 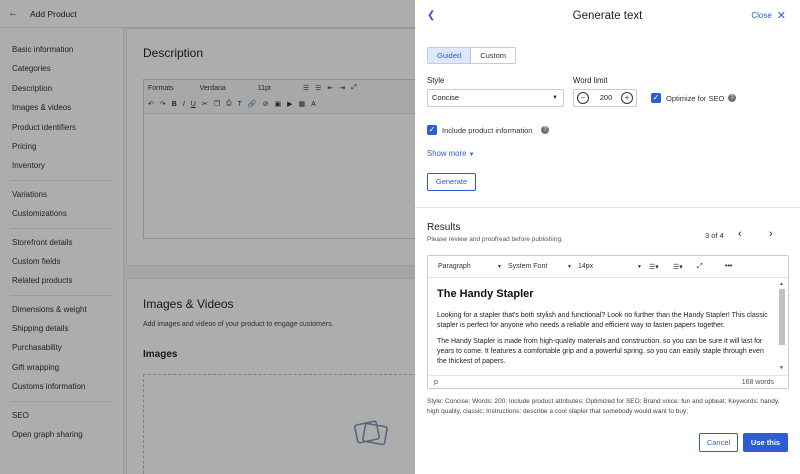 I want to click on panel-title: Generate text, so click(x=607, y=16).